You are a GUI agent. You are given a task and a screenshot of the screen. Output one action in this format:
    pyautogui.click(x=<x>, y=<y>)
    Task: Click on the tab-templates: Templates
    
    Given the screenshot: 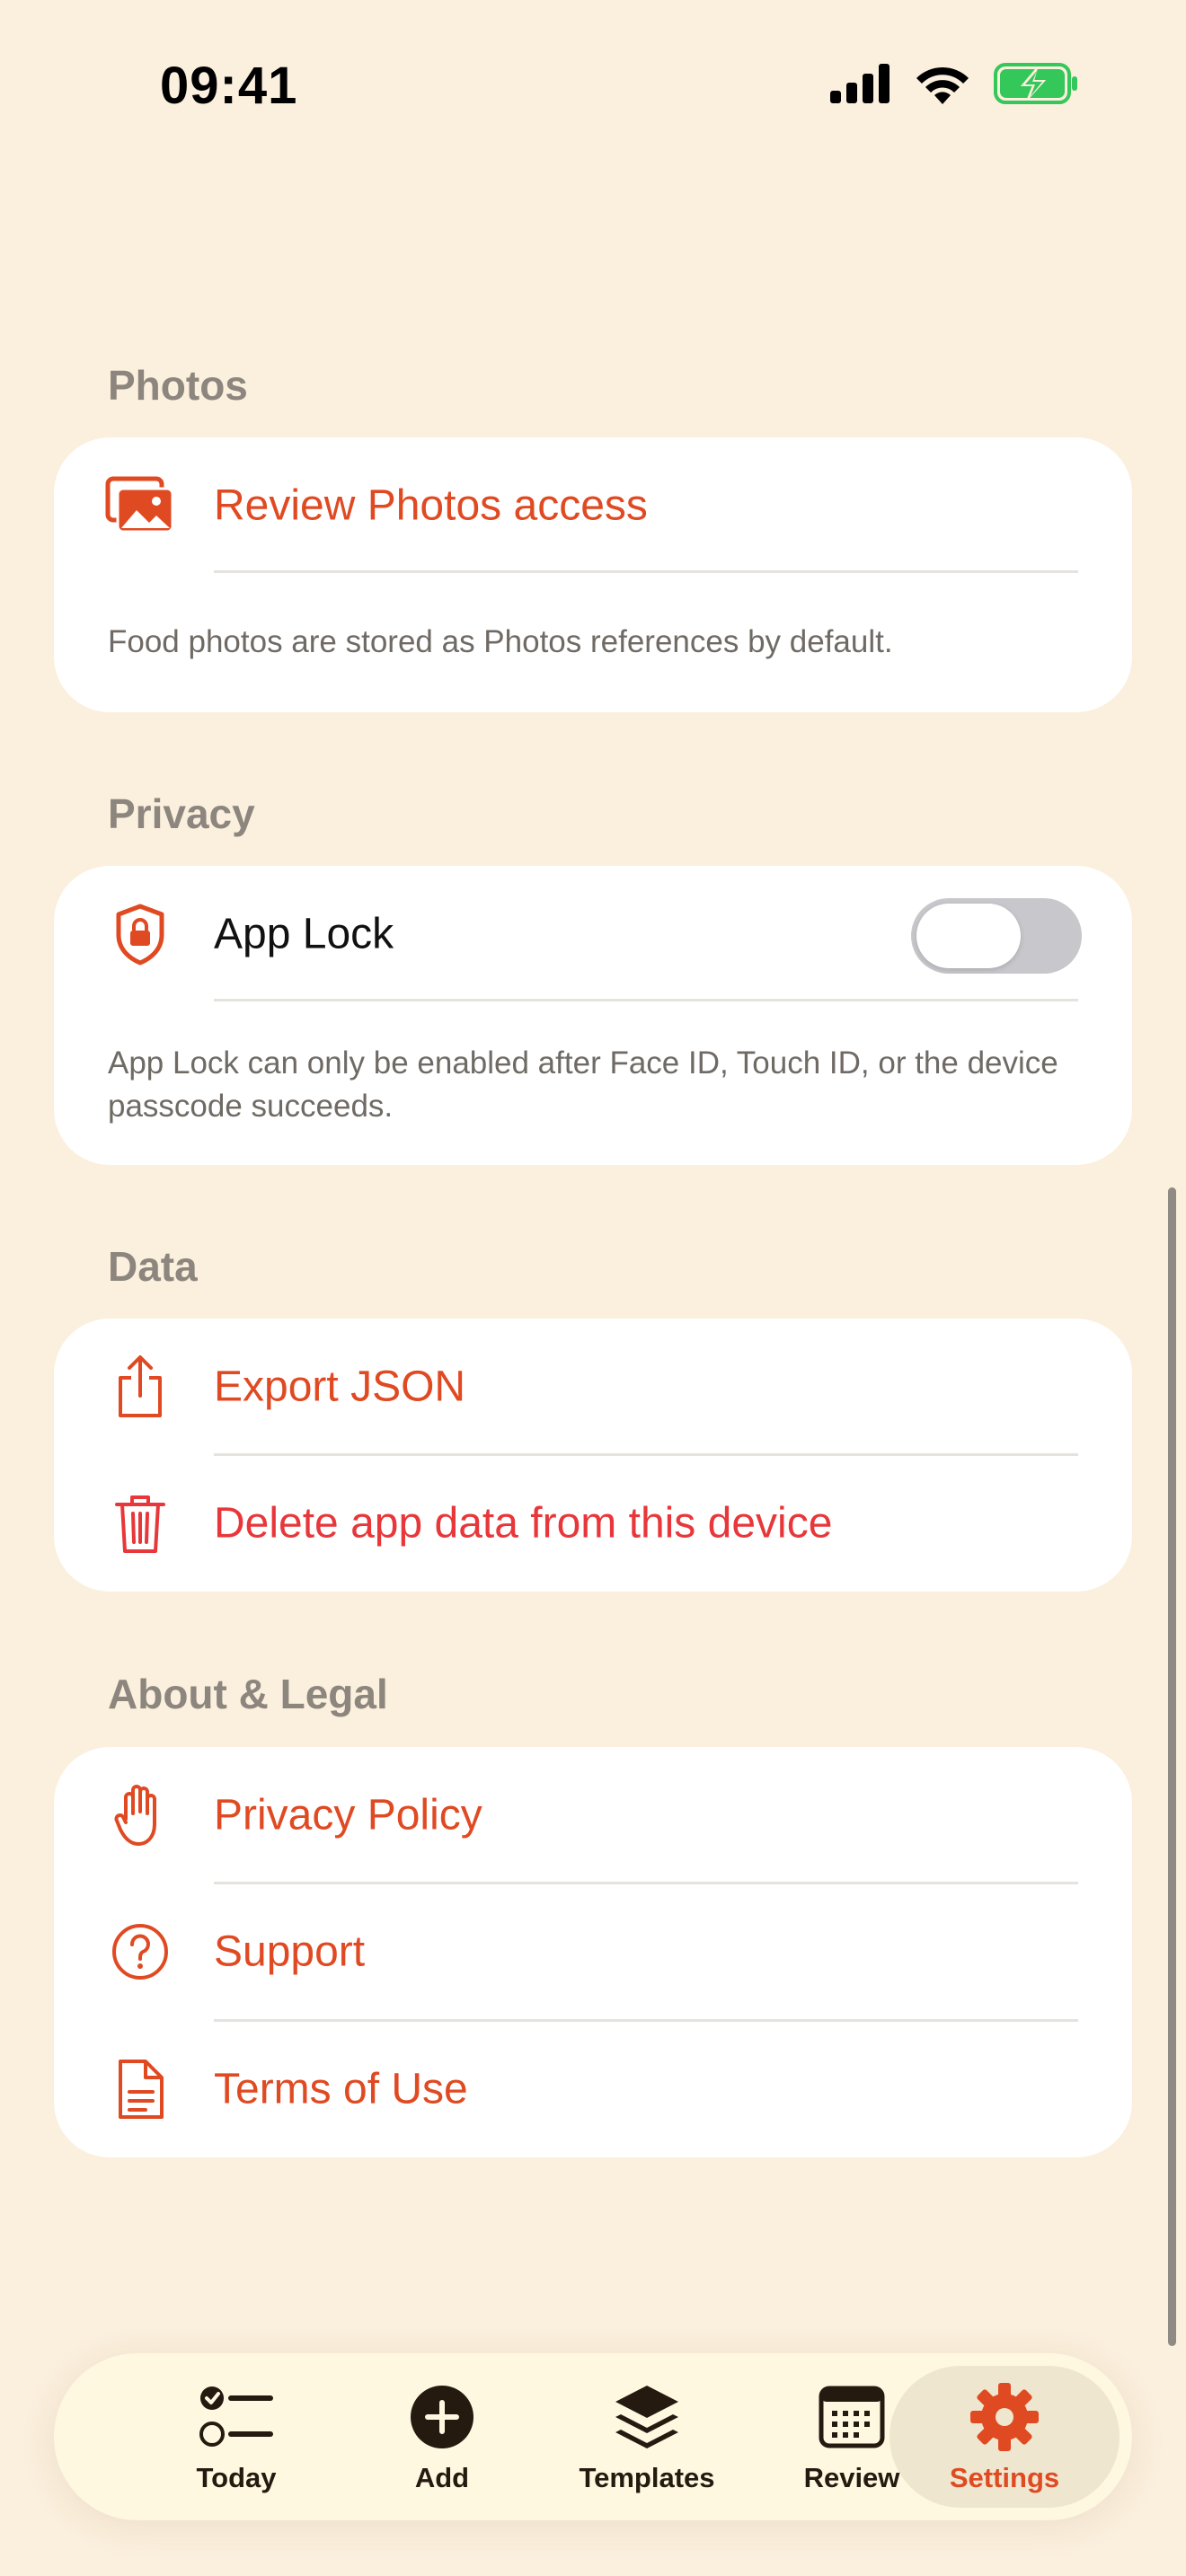 What is the action you would take?
    pyautogui.click(x=647, y=2436)
    